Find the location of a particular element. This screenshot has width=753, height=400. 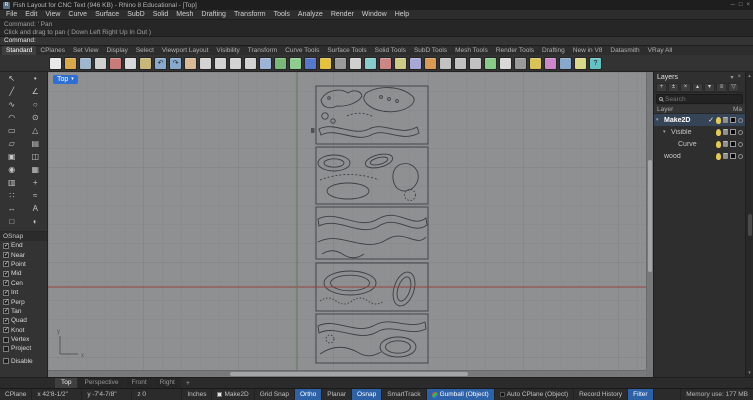

layer-row: Curve ✓ is located at coordinates (699, 144).